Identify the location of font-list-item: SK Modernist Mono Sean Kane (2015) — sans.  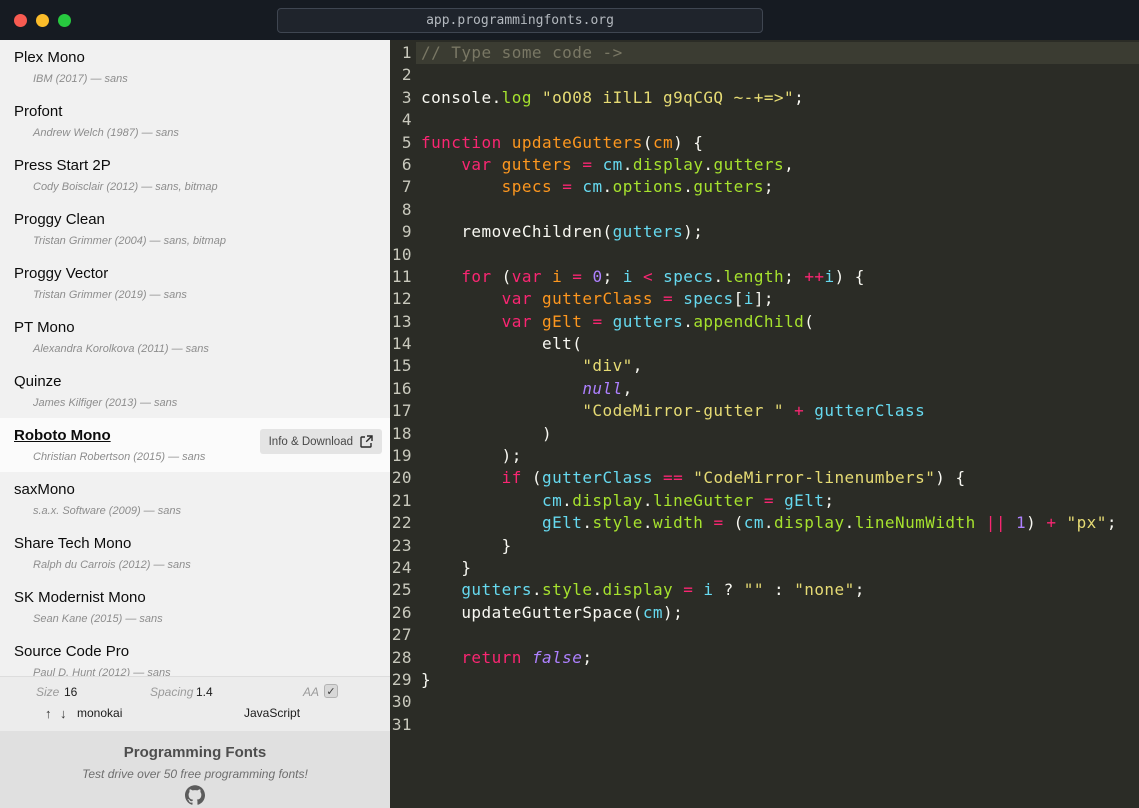
(195, 607).